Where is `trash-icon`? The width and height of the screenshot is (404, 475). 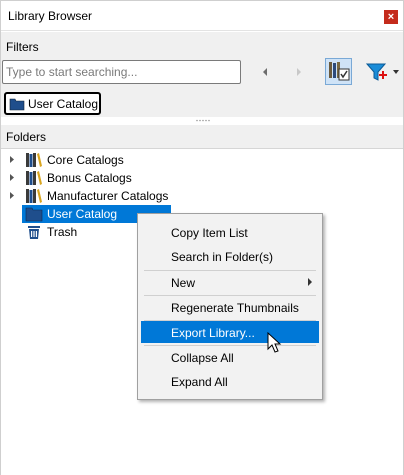
trash-icon is located at coordinates (34, 232).